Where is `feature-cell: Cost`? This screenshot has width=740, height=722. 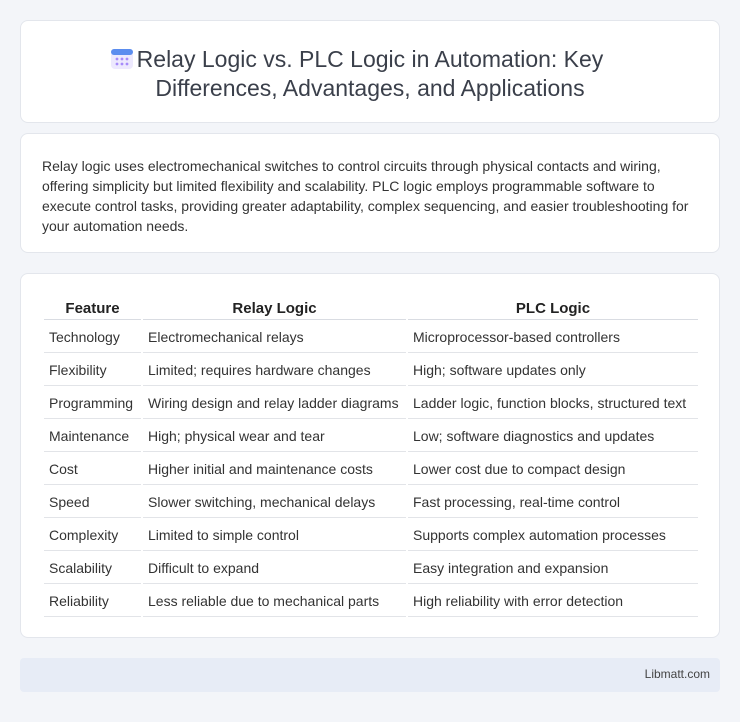
feature-cell: Cost is located at coordinates (92, 469).